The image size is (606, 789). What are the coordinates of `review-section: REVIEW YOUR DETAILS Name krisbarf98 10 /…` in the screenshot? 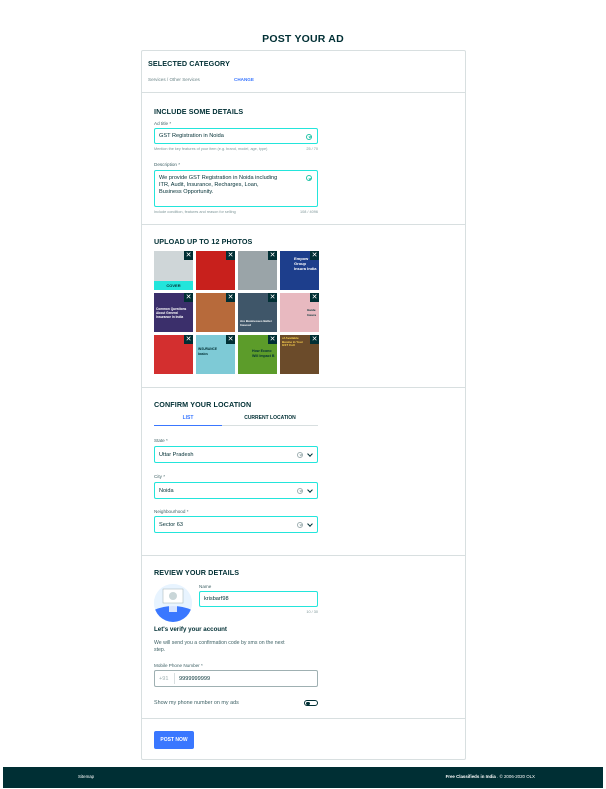 It's located at (303, 637).